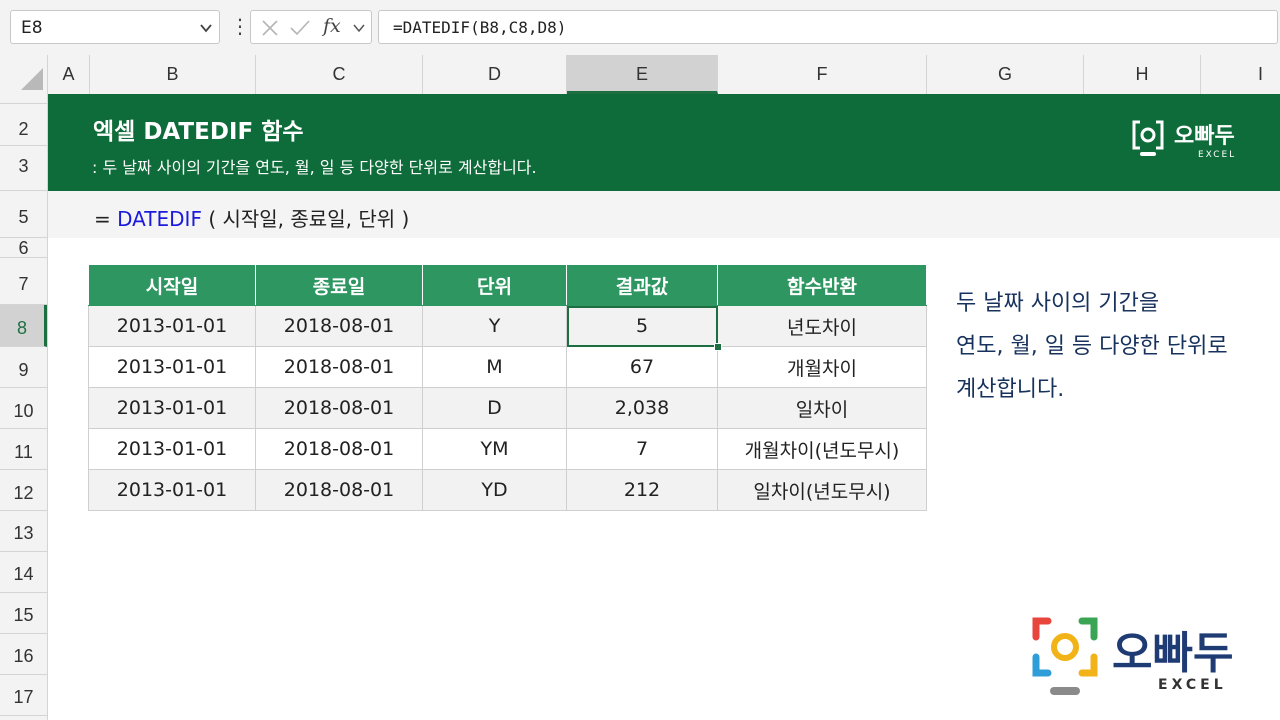  Describe the element at coordinates (23, 572) in the screenshot. I see `row-header-14: 14` at that location.